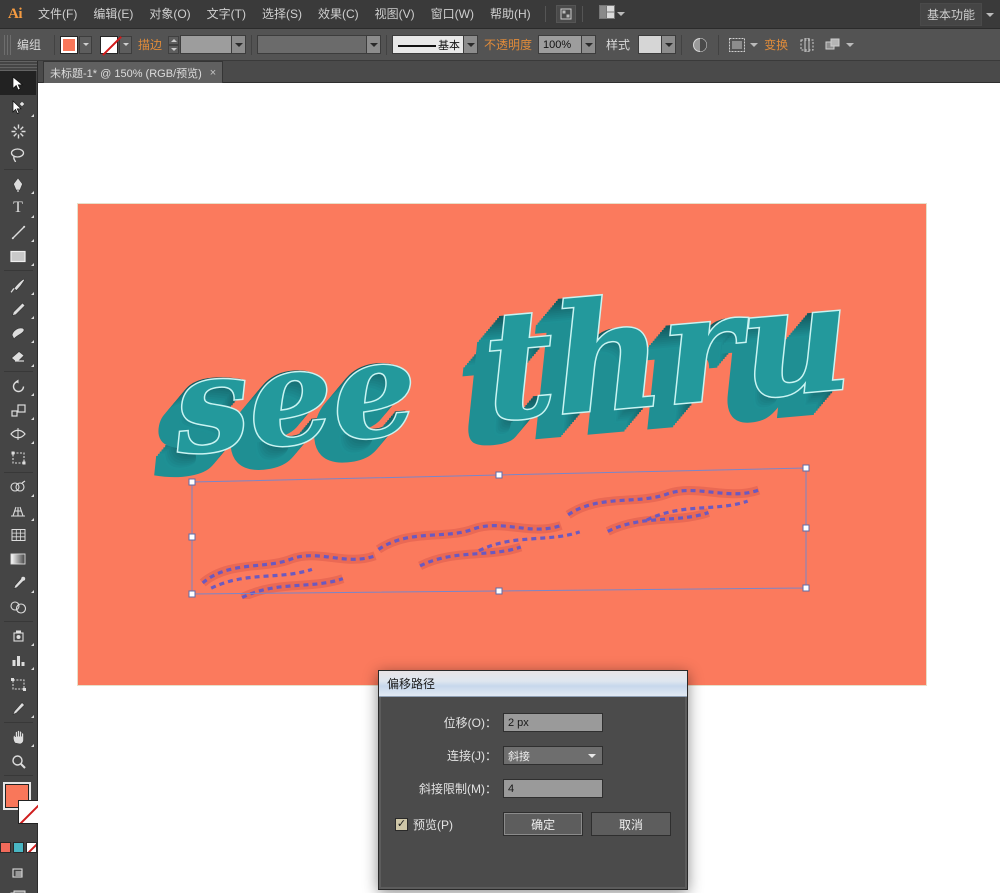 The image size is (1000, 893). What do you see at coordinates (411, 684) in the screenshot?
I see `dialog-title: 偏移路径` at bounding box center [411, 684].